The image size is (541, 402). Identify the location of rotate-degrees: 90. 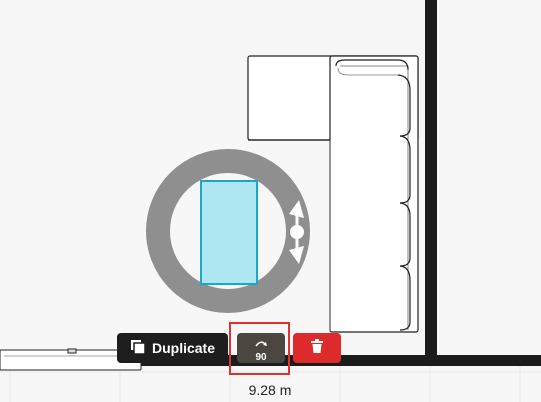
(261, 357).